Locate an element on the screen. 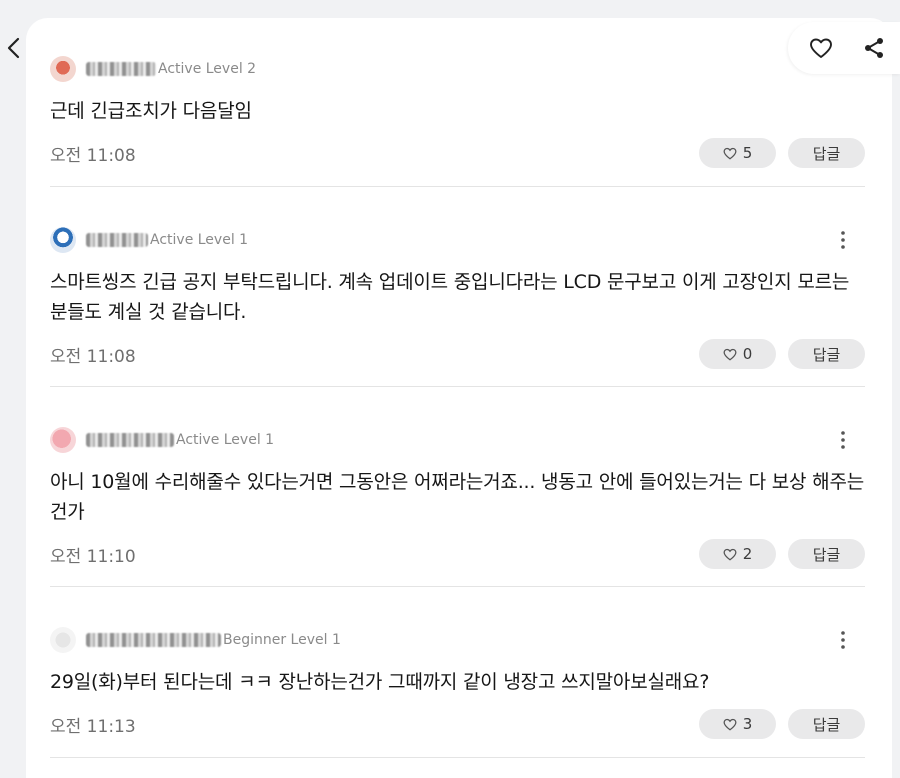 Image resolution: width=900 pixels, height=778 pixels. comment-actions: 5 답글 is located at coordinates (782, 153).